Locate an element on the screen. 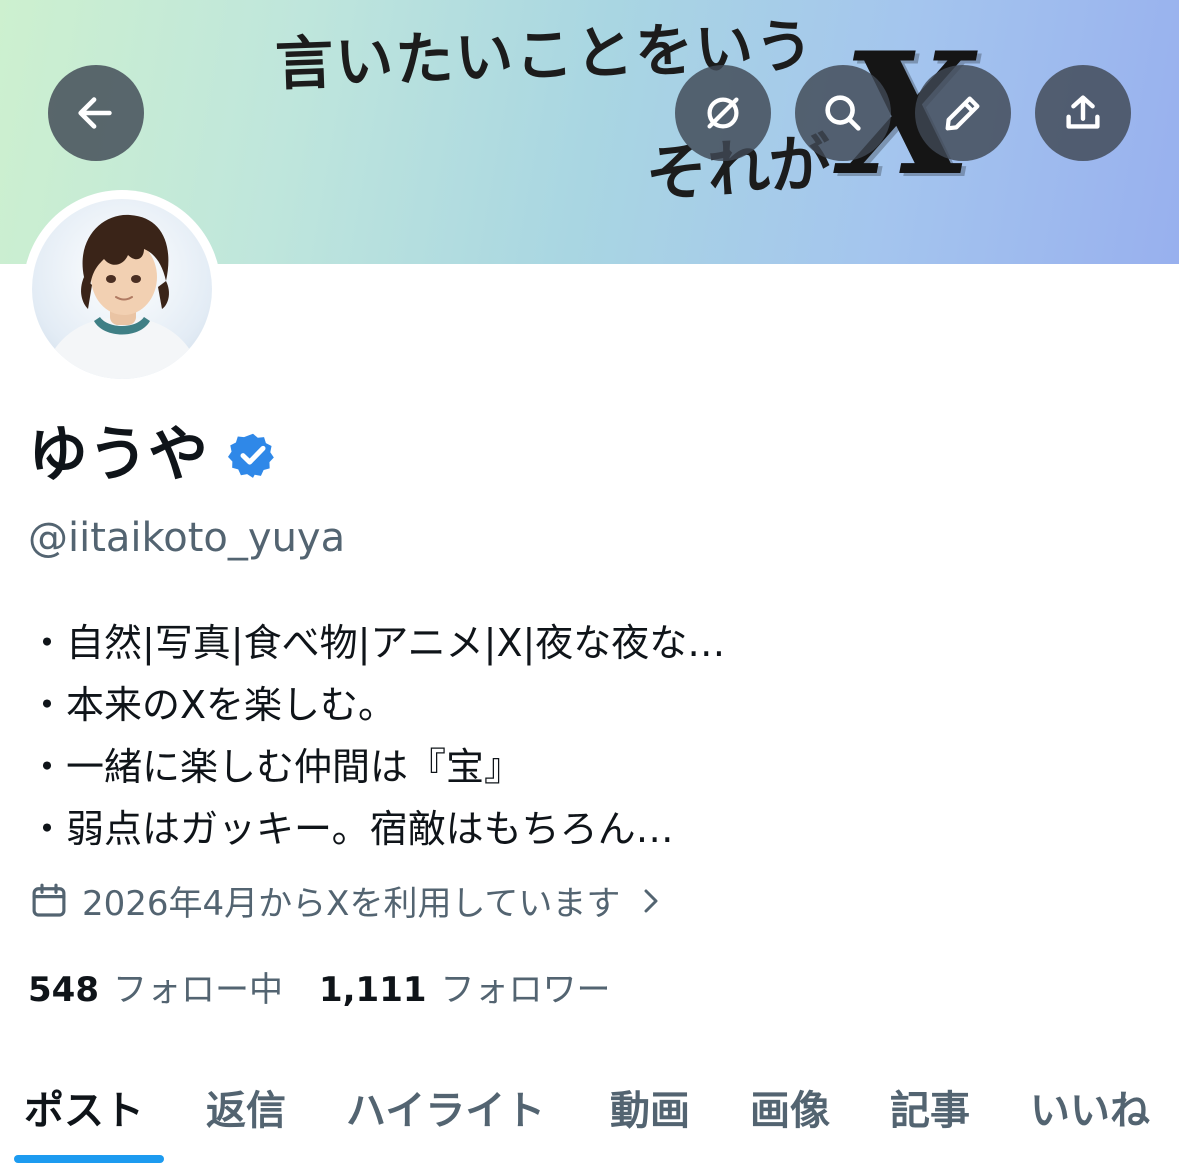  following-link: 548 フォロー中 is located at coordinates (155, 986).